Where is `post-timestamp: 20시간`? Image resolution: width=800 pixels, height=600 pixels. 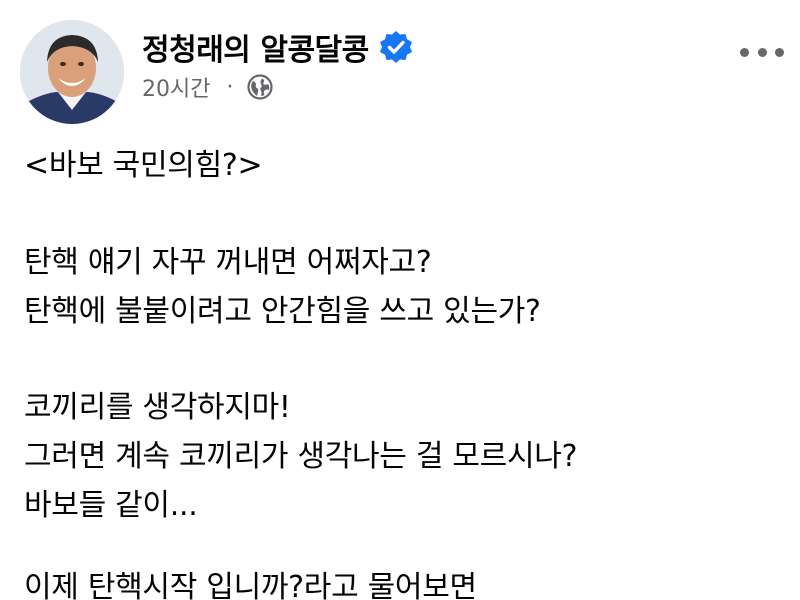
post-timestamp: 20시간 is located at coordinates (176, 87).